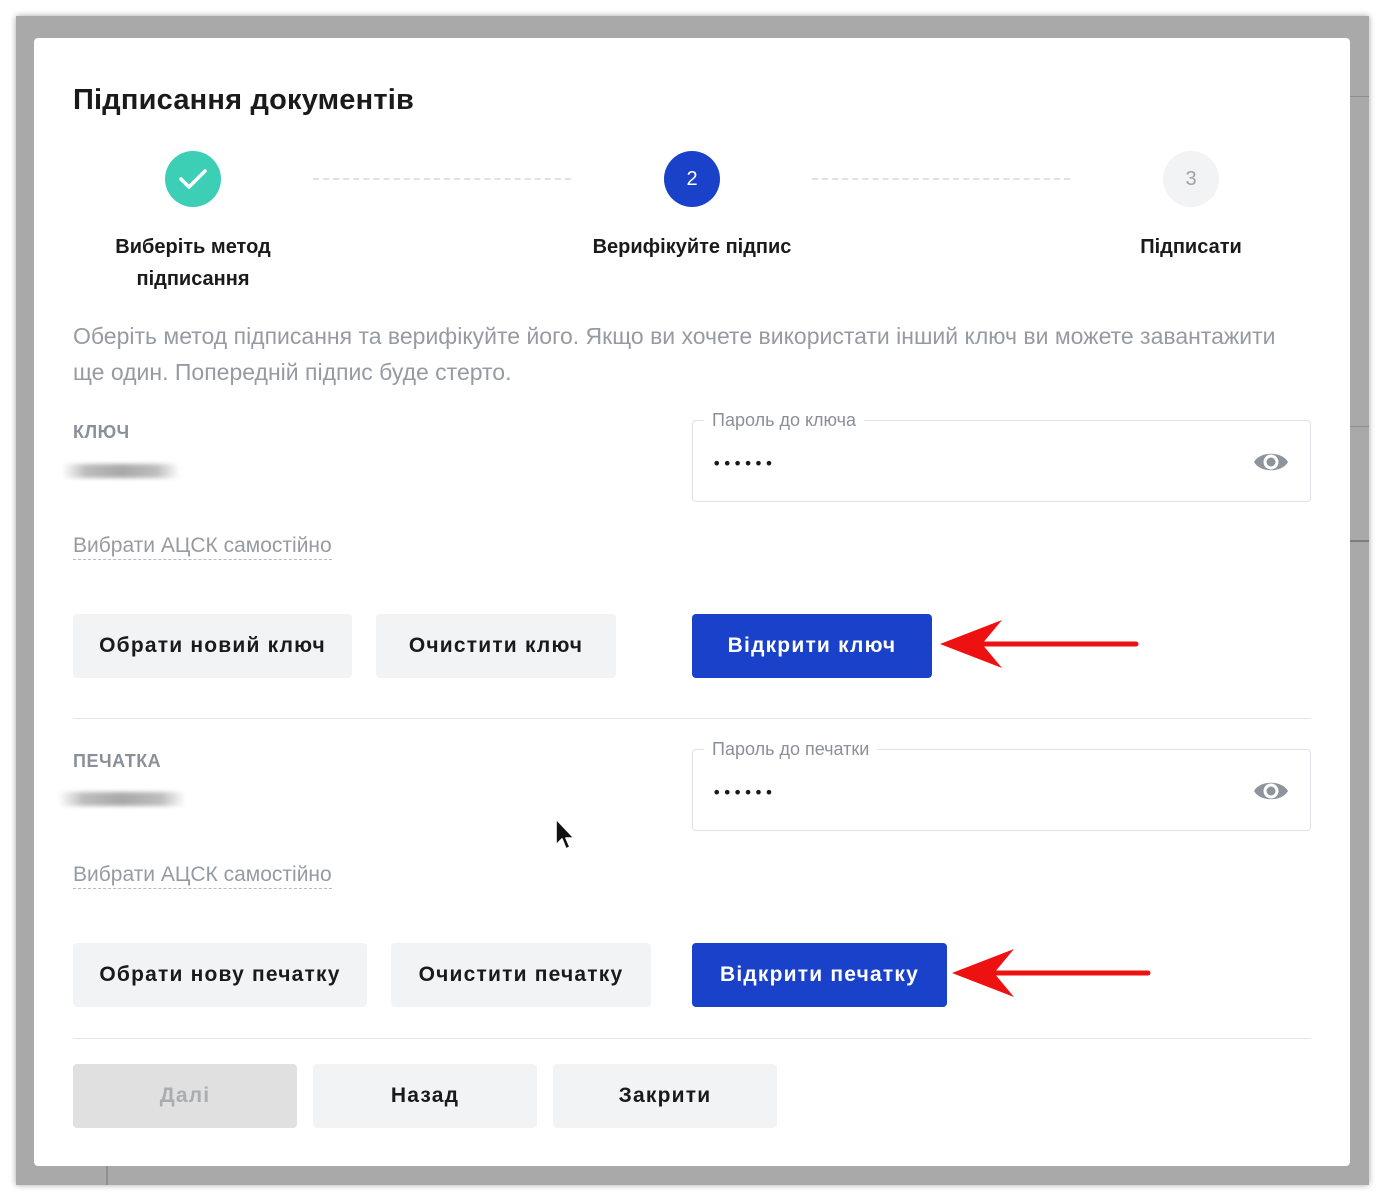  Describe the element at coordinates (1191, 179) in the screenshot. I see `step-3-indicator: 3` at that location.